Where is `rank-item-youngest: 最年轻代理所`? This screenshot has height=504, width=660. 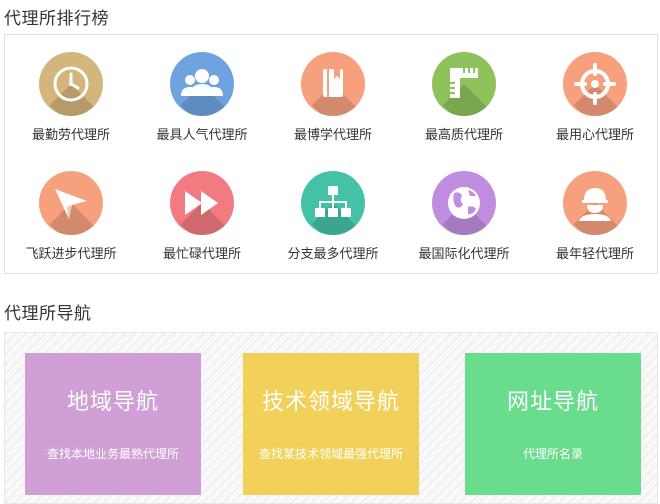
rank-item-youngest: 最年轻代理所 is located at coordinates (594, 216).